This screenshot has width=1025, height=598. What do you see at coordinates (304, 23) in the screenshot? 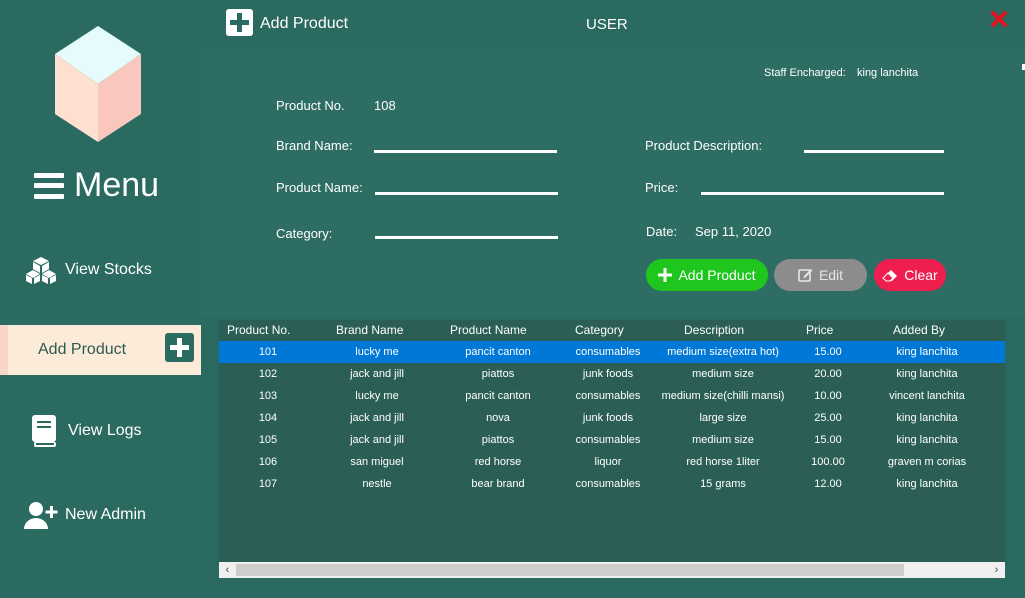
I see `window-title: Add Product` at bounding box center [304, 23].